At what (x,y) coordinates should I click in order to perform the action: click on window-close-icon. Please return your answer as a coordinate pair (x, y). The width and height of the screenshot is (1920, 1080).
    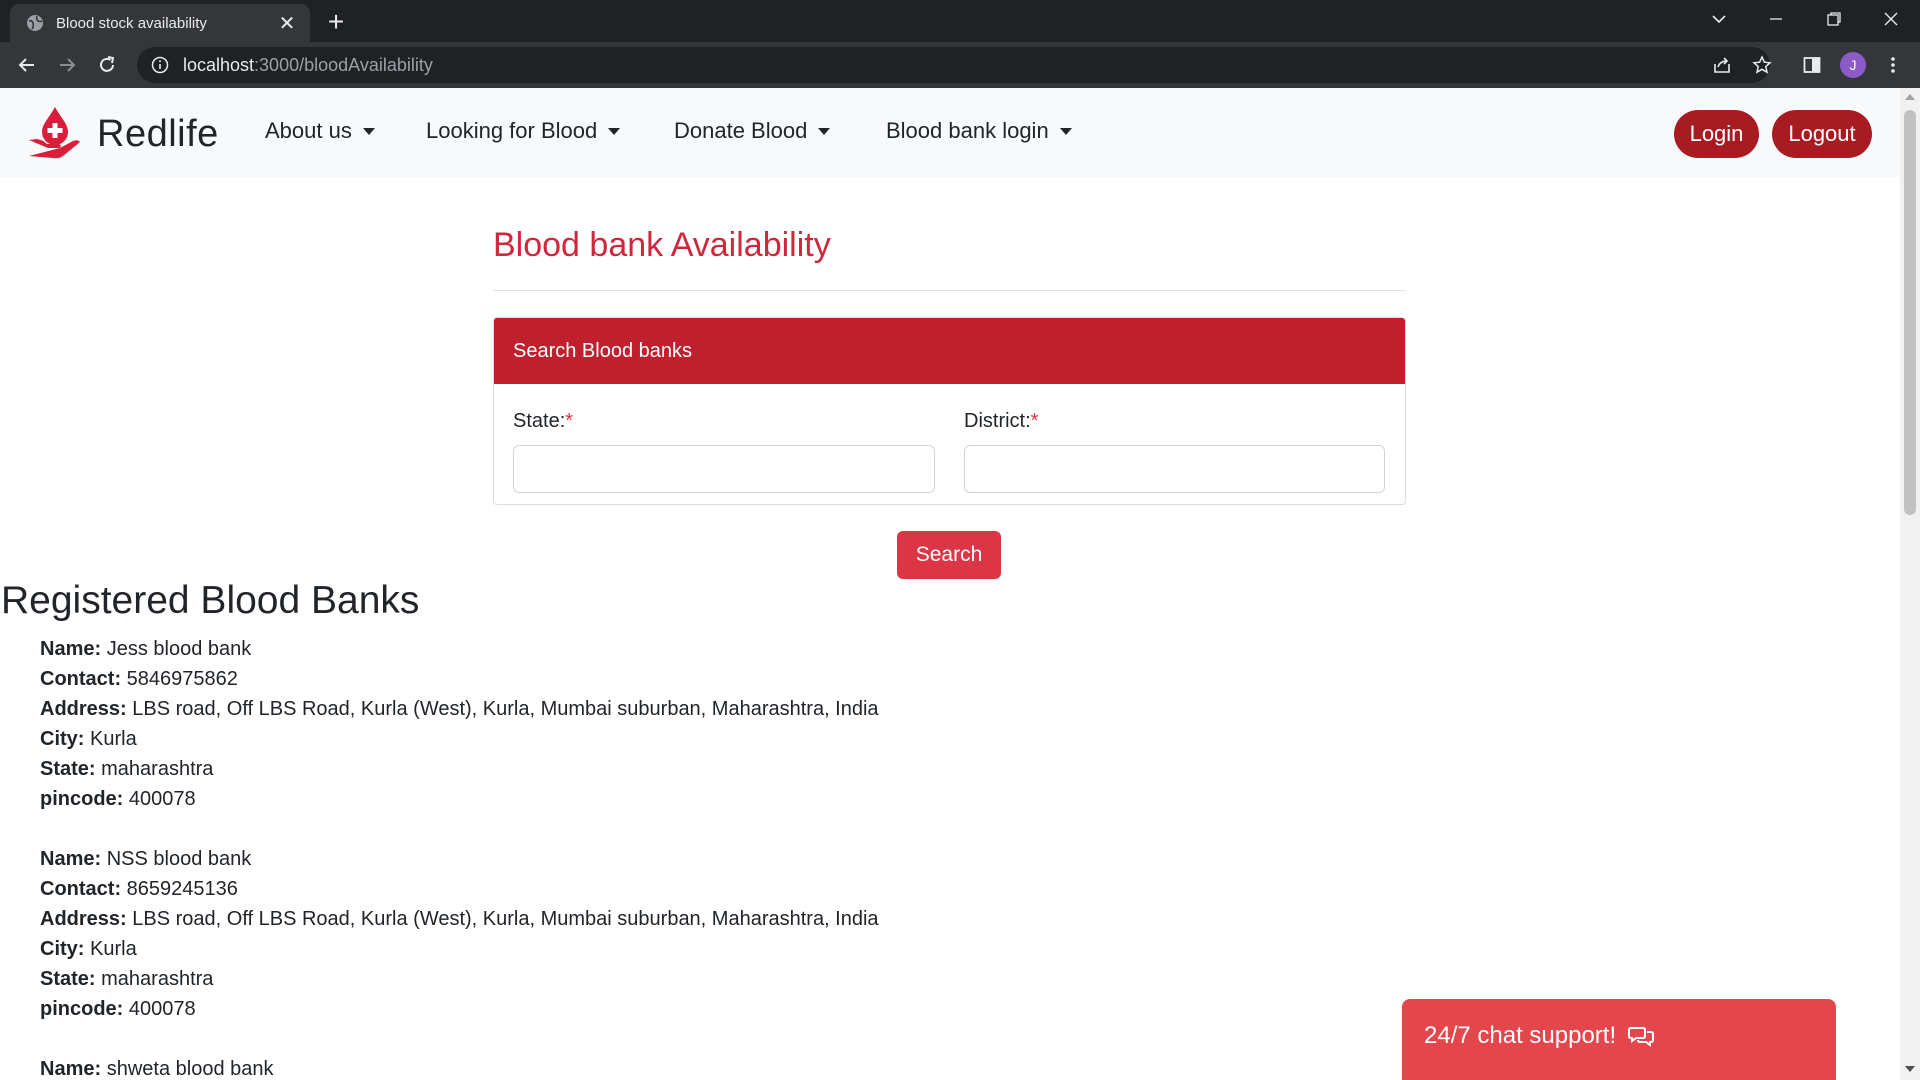
    Looking at the image, I should click on (1891, 19).